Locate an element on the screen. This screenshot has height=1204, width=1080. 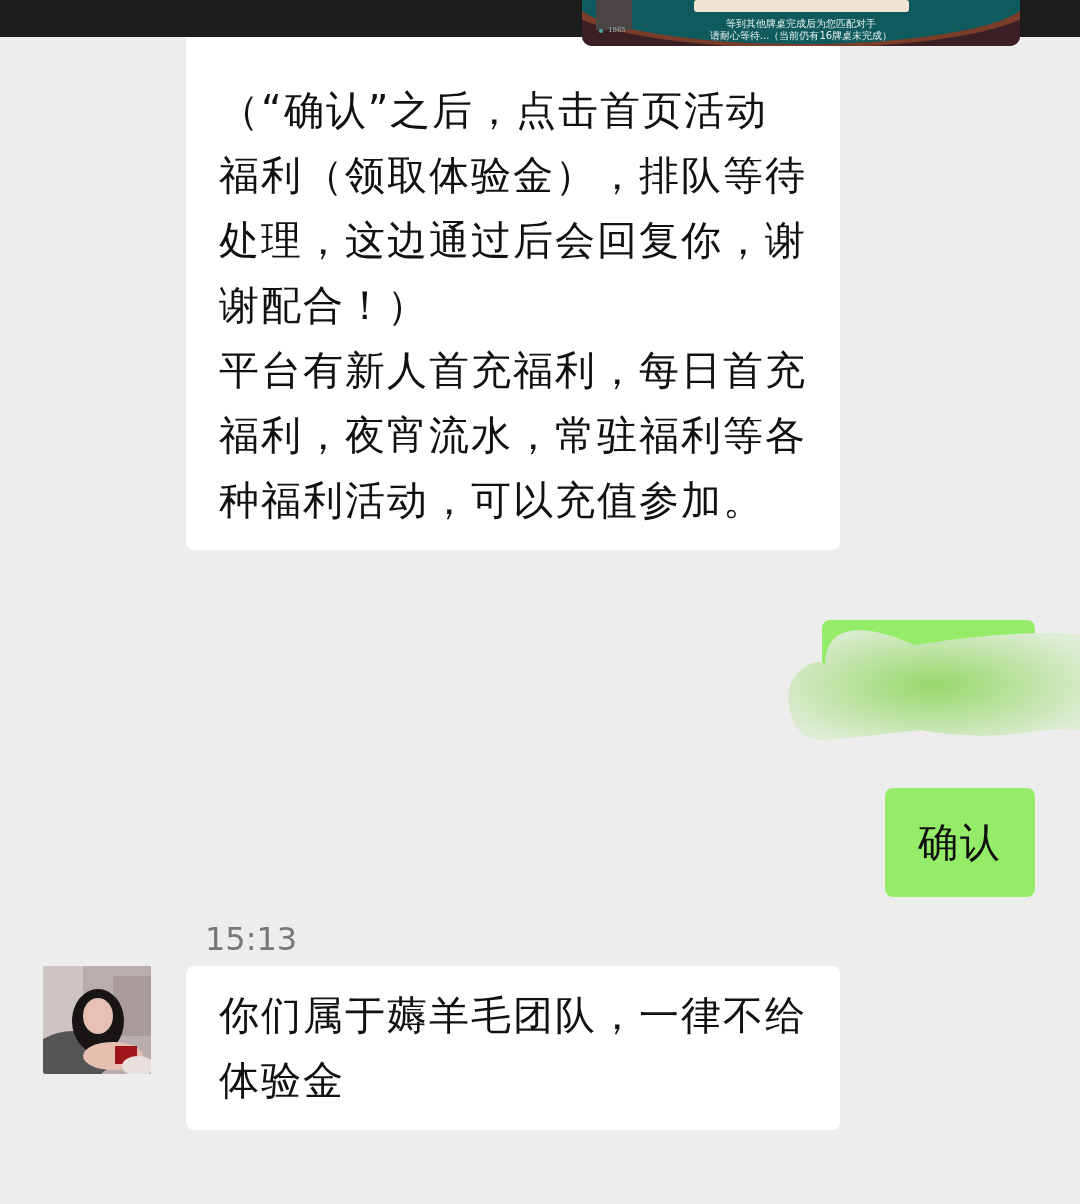
message-text: 谢配合！） is located at coordinates (324, 305).